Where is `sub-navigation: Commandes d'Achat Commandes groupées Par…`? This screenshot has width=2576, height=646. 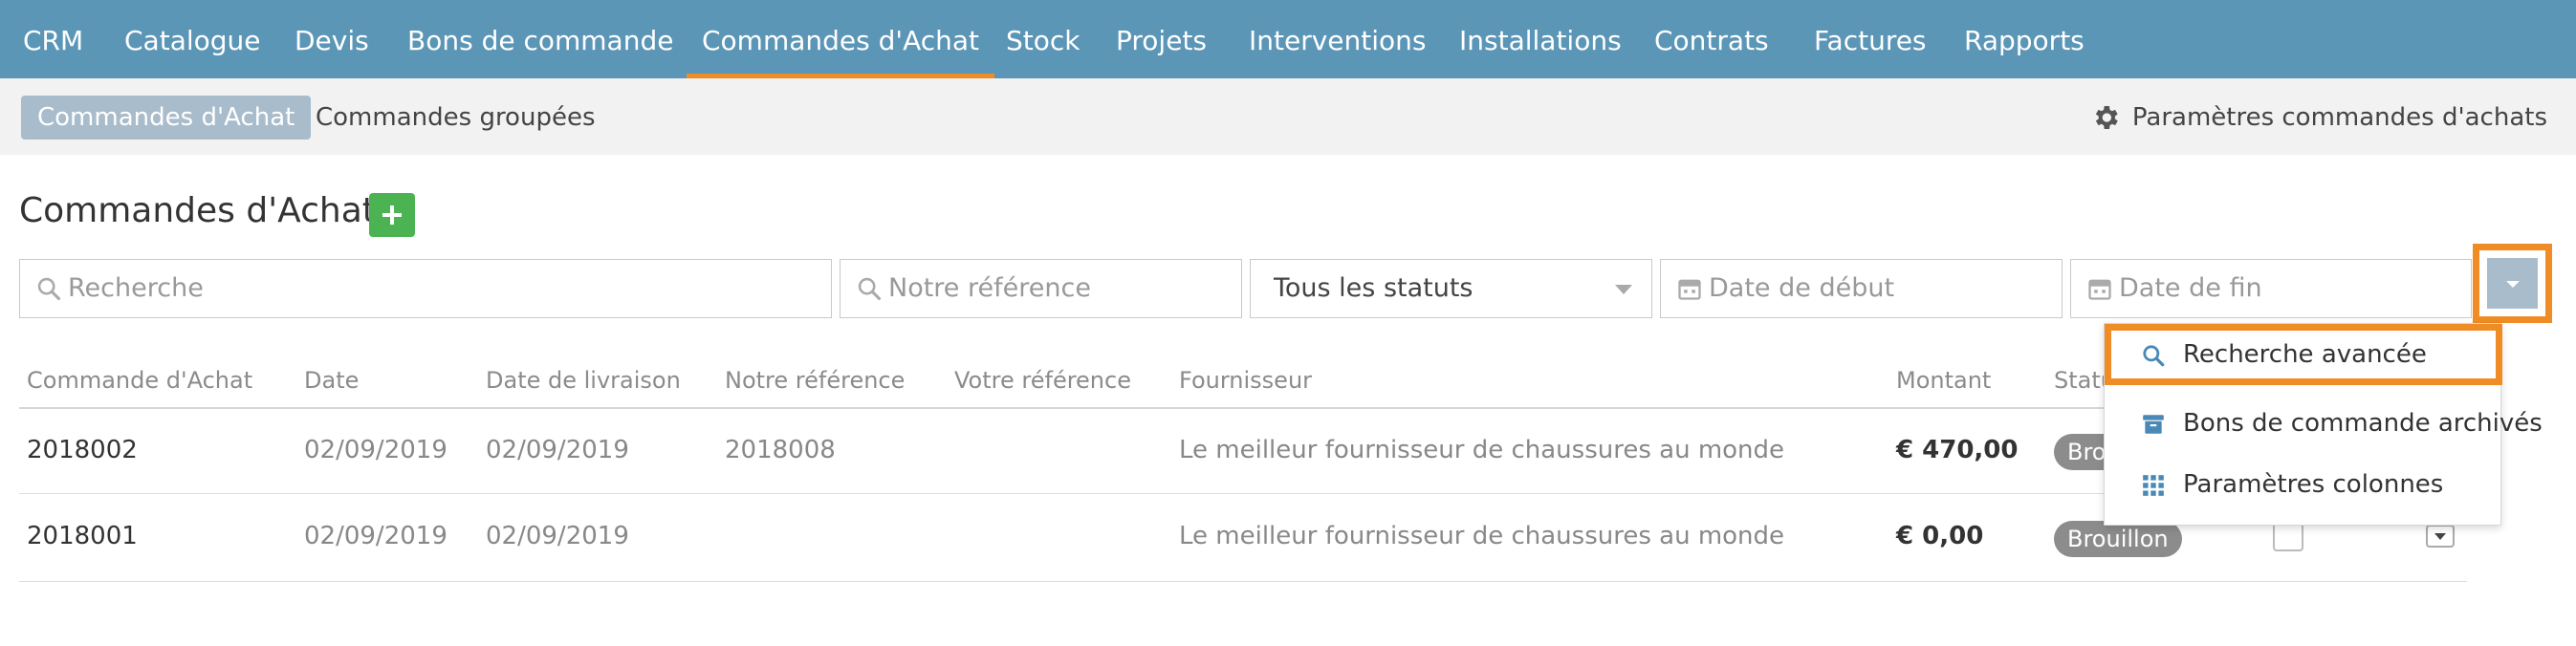 sub-navigation: Commandes d'Achat Commandes groupées Par… is located at coordinates (1288, 117).